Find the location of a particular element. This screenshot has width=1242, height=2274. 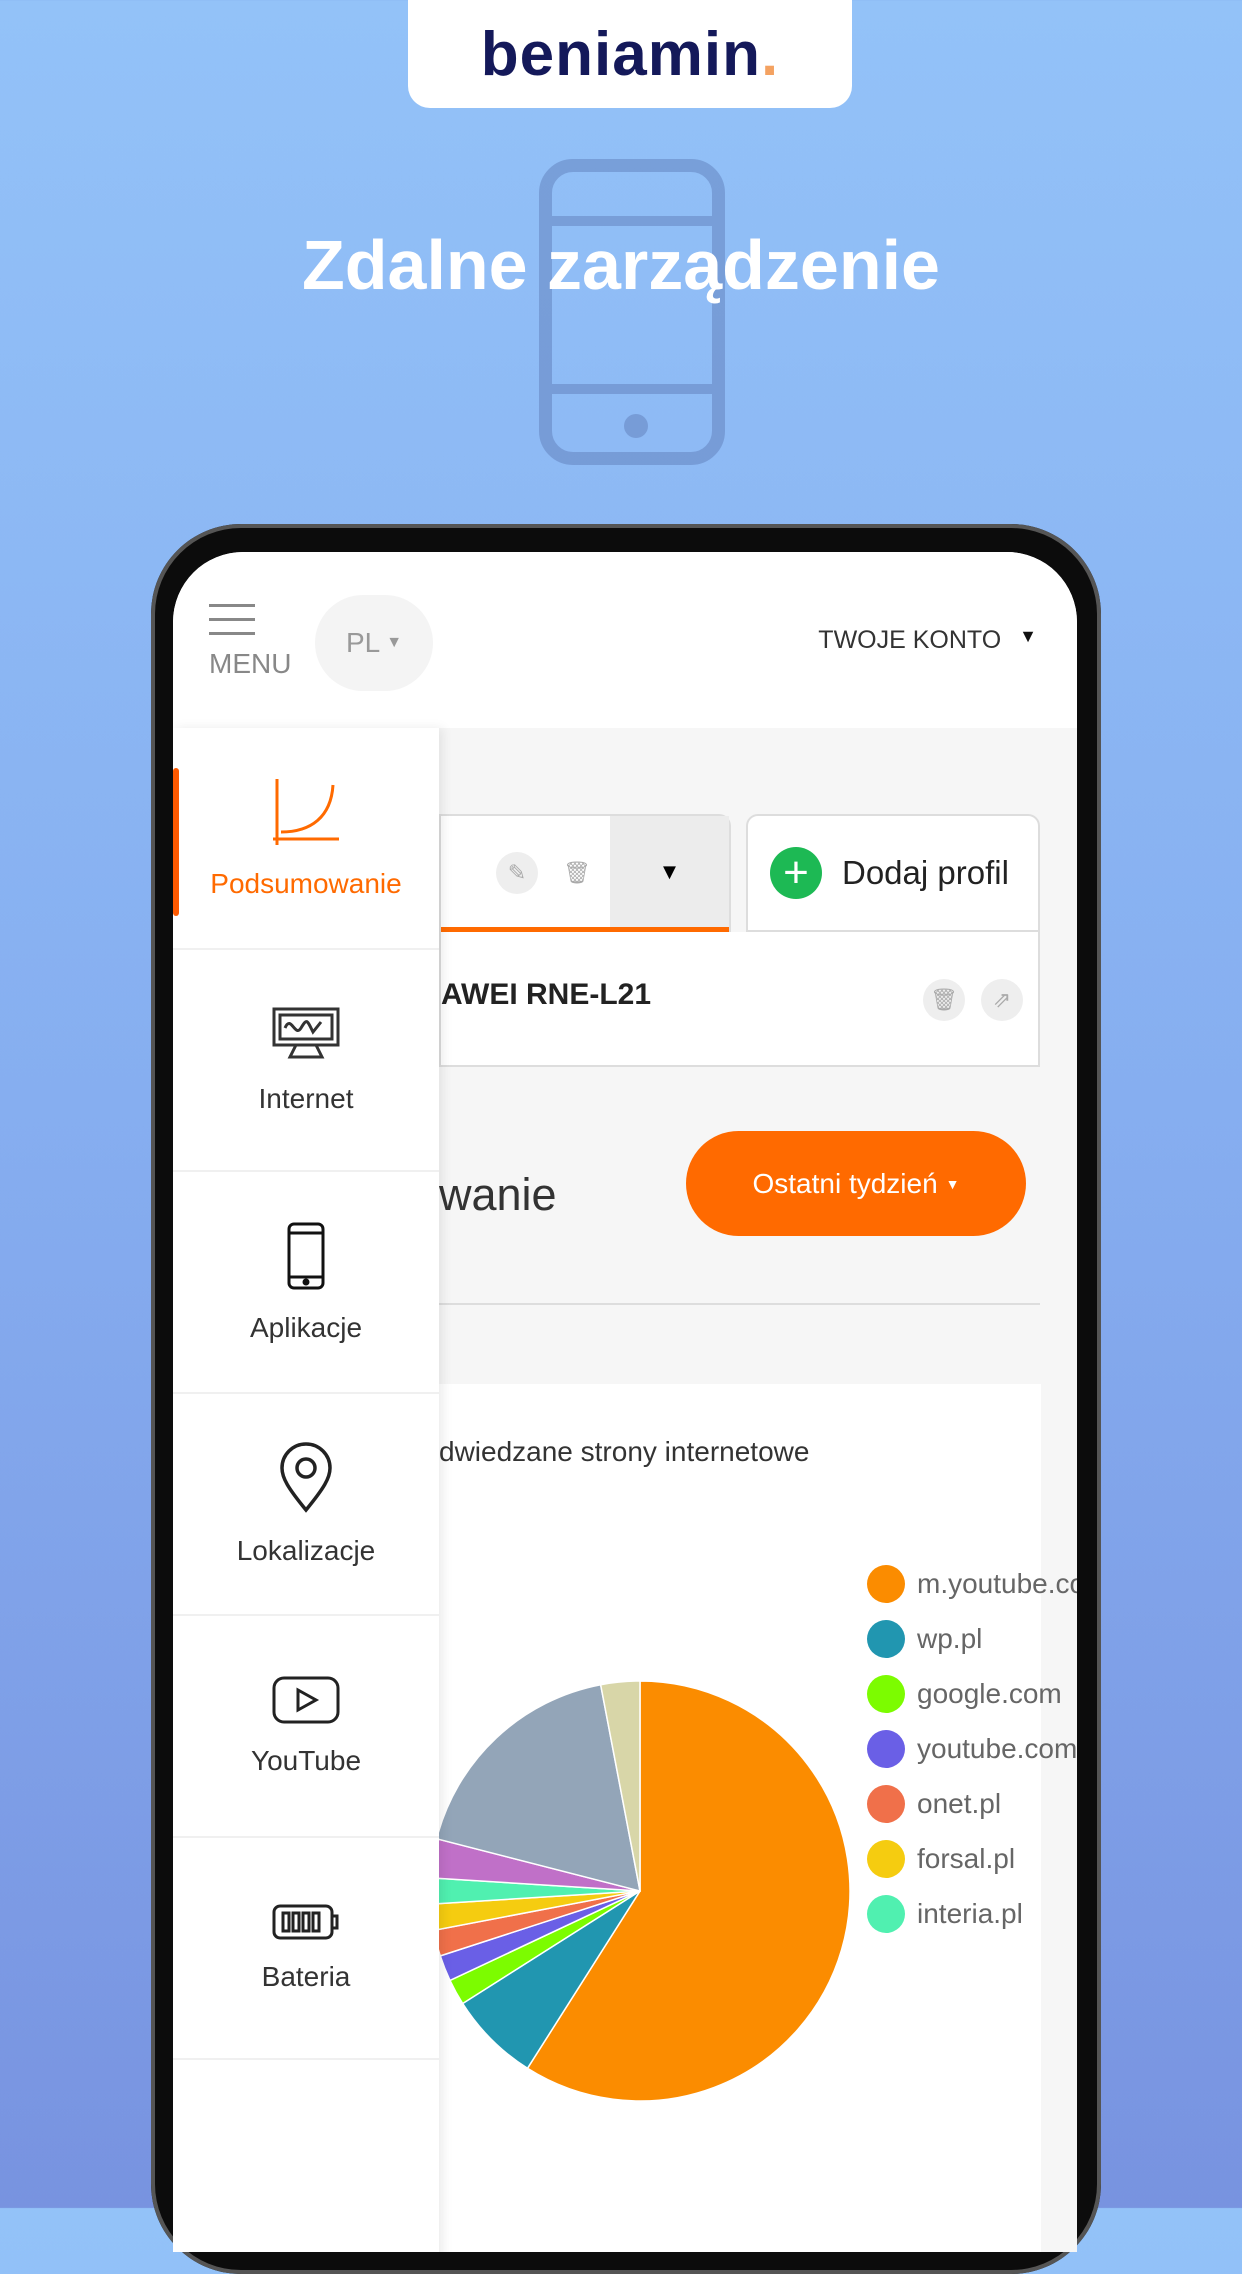

map-pin-icon is located at coordinates (306, 1481).